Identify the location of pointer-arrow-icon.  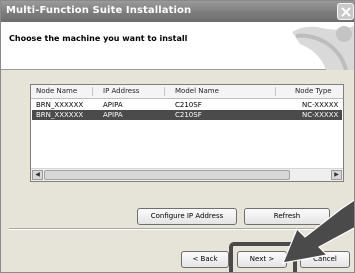
(318, 231).